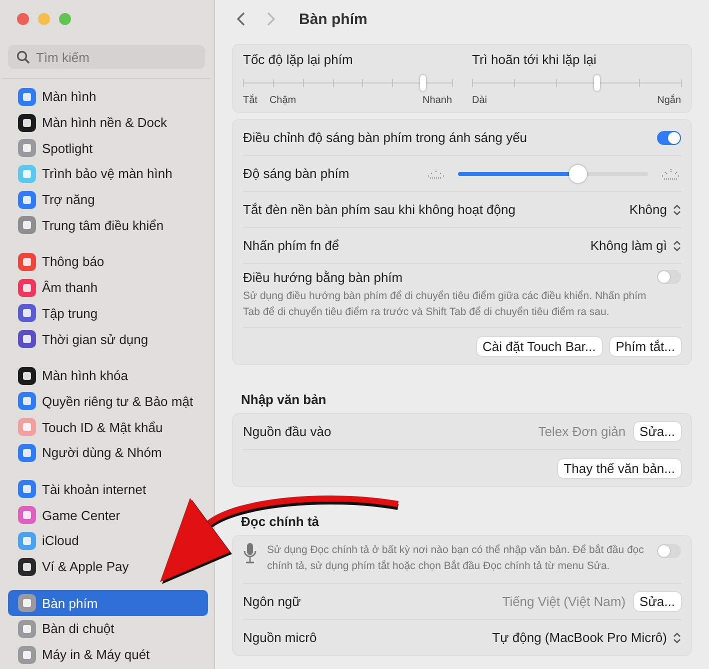 The height and width of the screenshot is (669, 709). I want to click on sidebar-item: iCloud, so click(47, 541).